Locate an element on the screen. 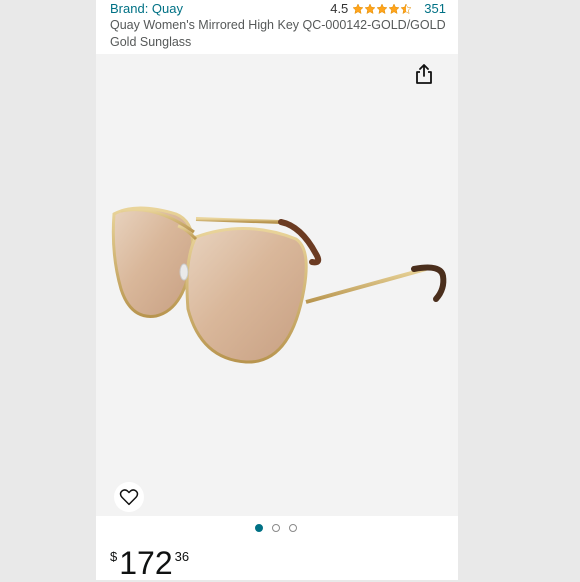 This screenshot has height=582, width=580. review-count: 351 is located at coordinates (435, 9).